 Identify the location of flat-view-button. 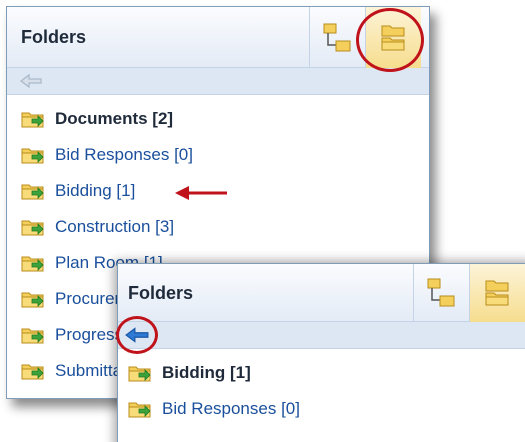
(497, 293).